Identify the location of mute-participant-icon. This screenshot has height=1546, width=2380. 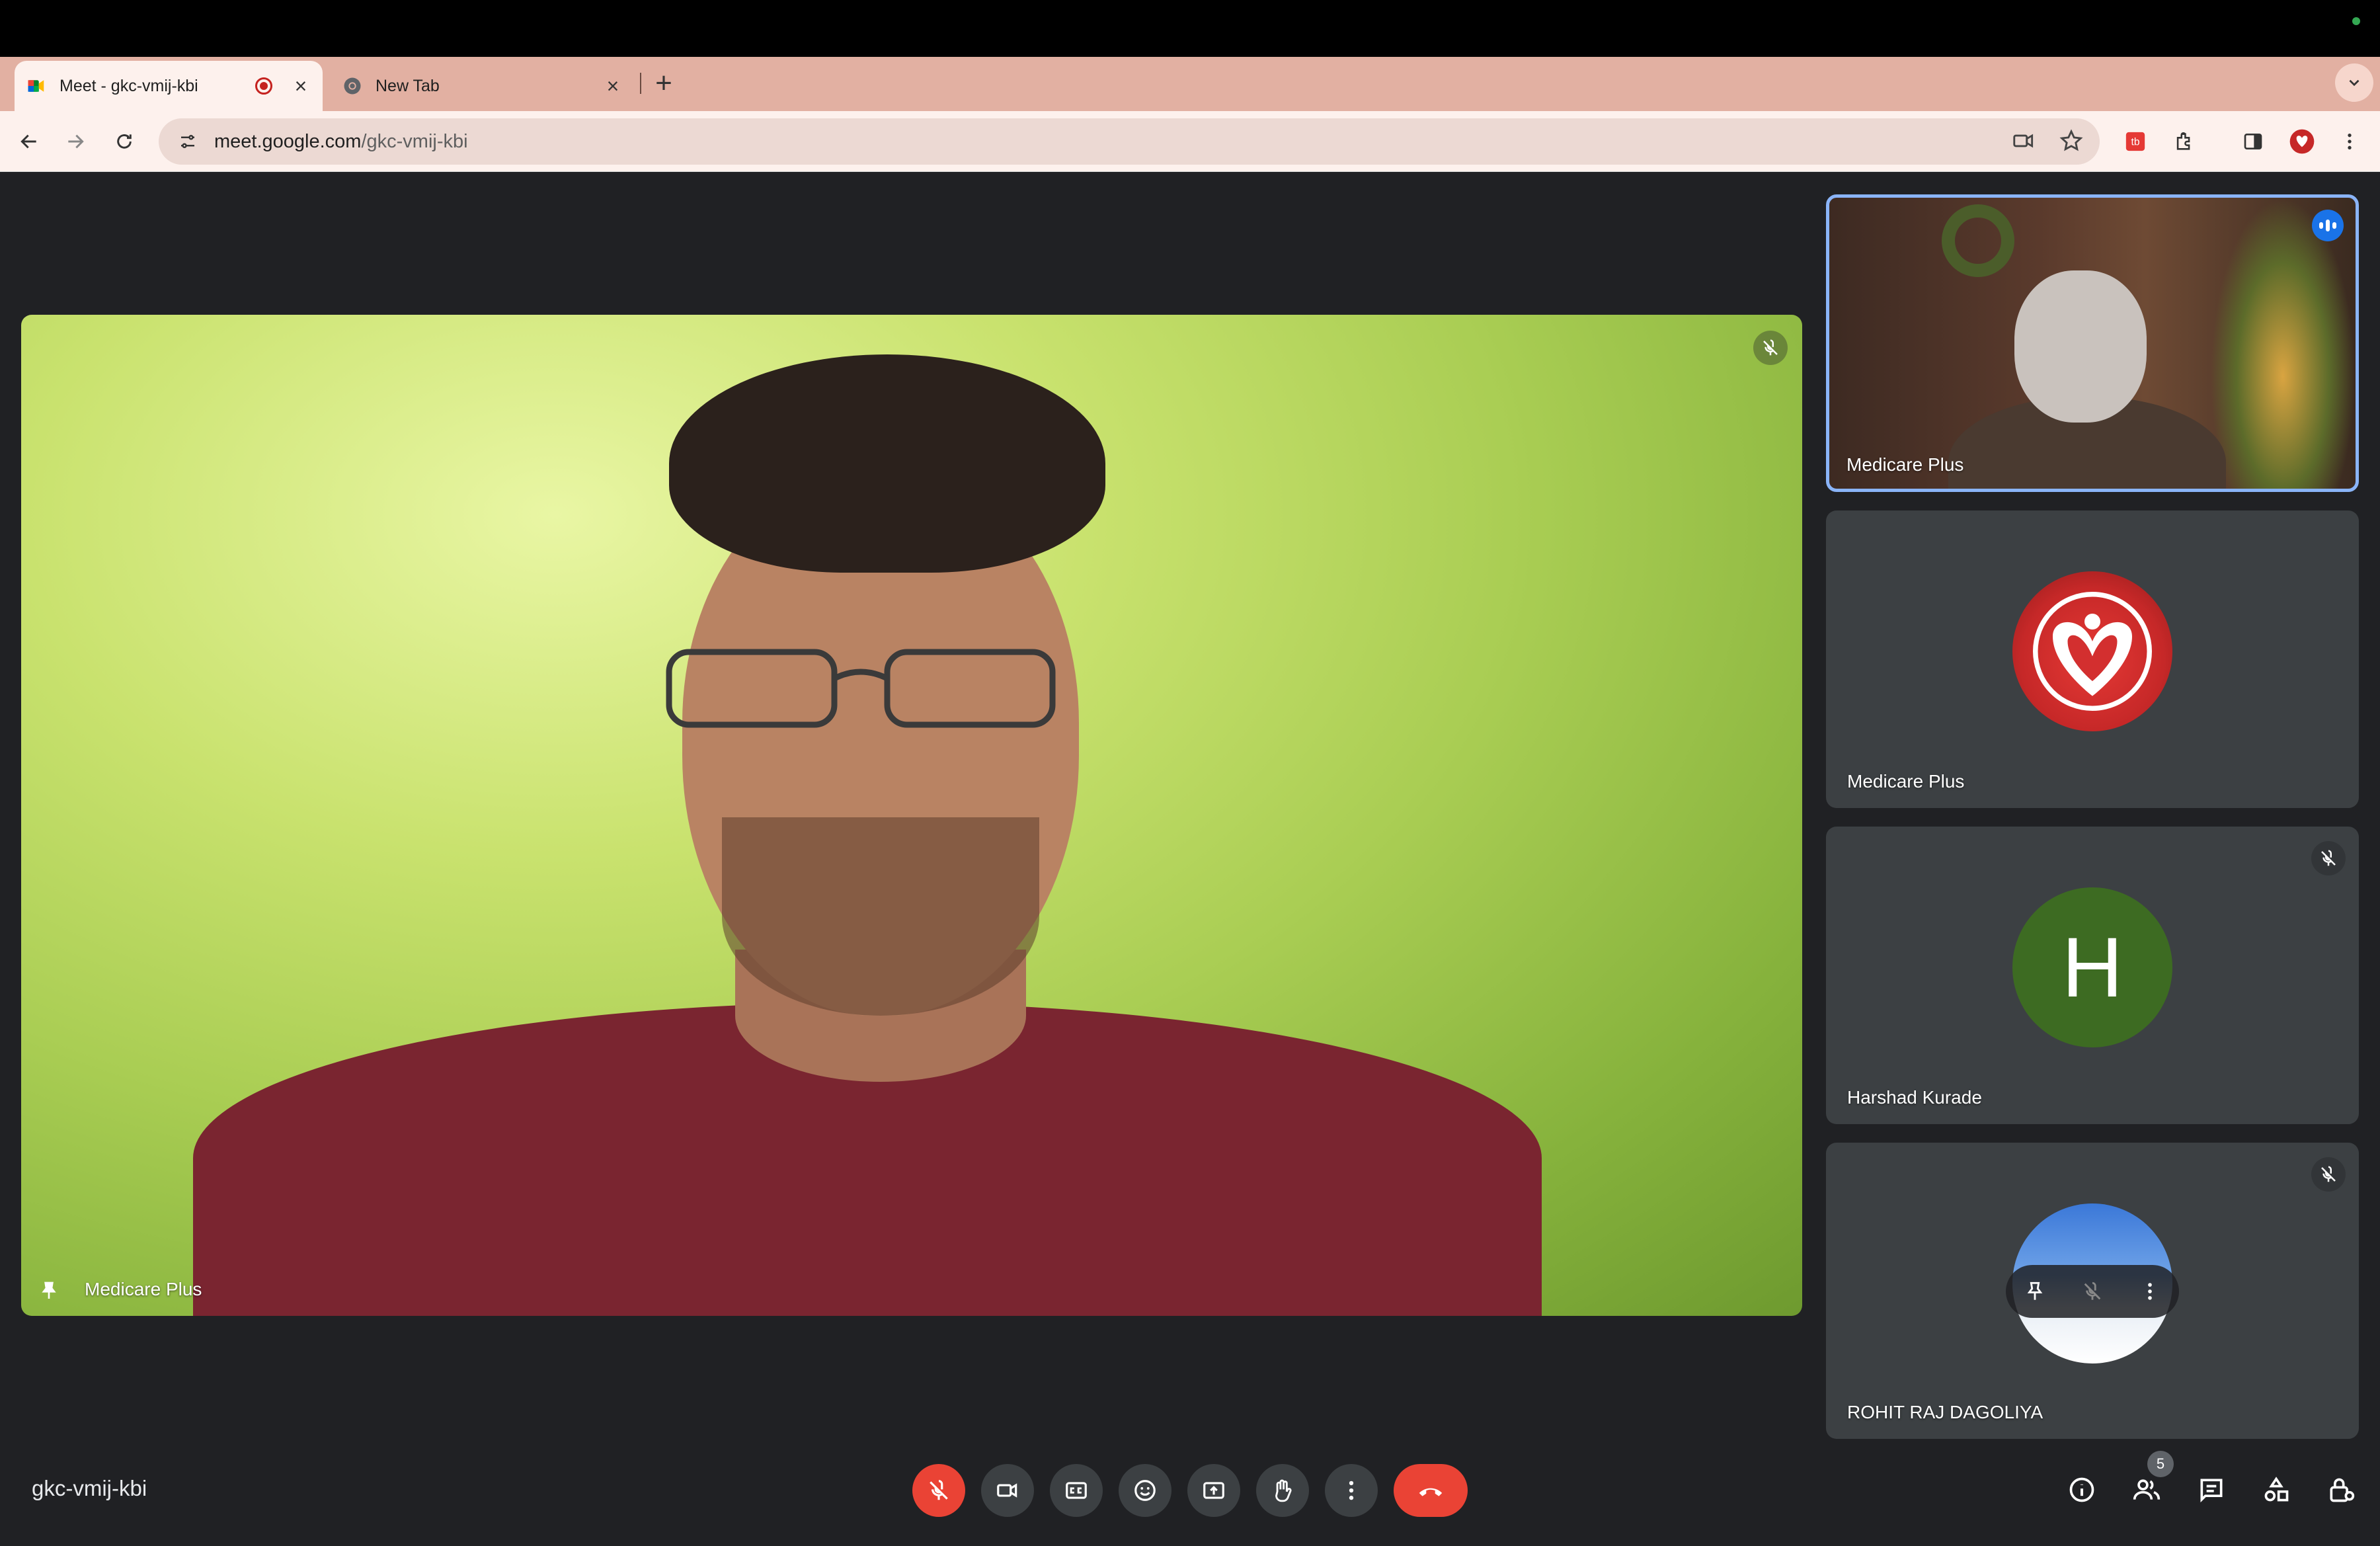
(2092, 1291).